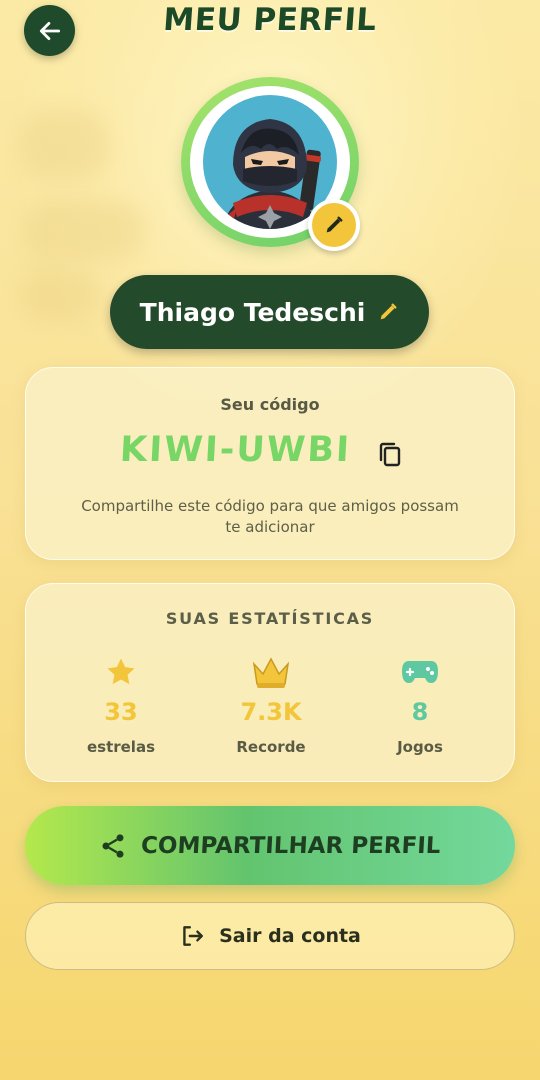  I want to click on stat-label: estrelas, so click(121, 747).